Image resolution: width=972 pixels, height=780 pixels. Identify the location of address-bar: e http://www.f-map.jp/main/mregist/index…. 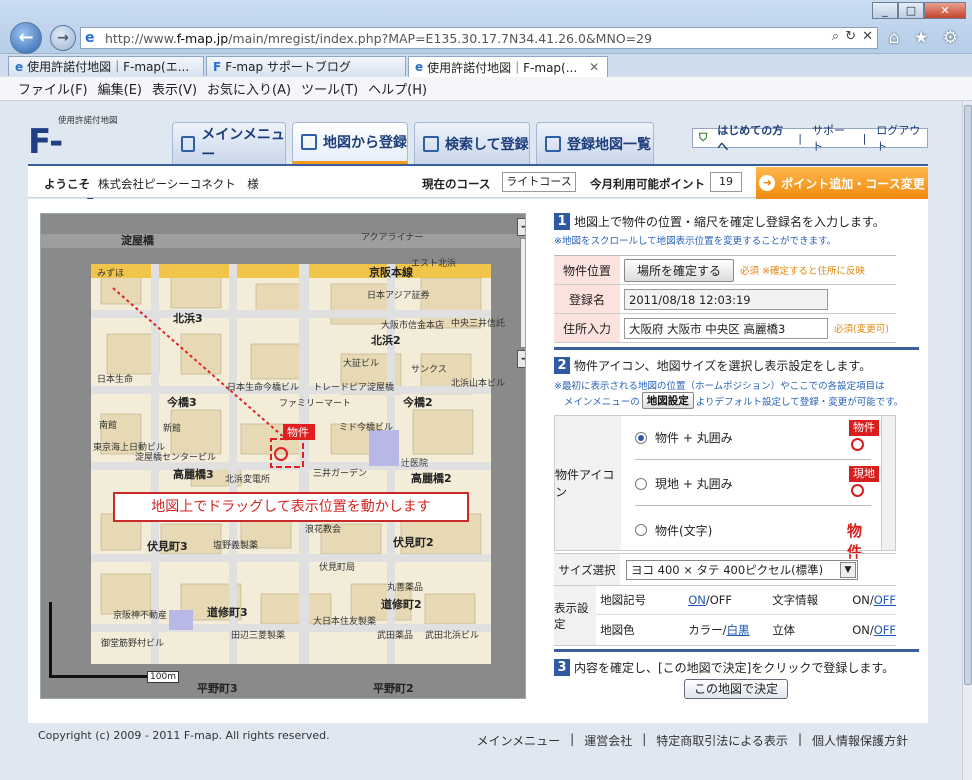
(479, 38).